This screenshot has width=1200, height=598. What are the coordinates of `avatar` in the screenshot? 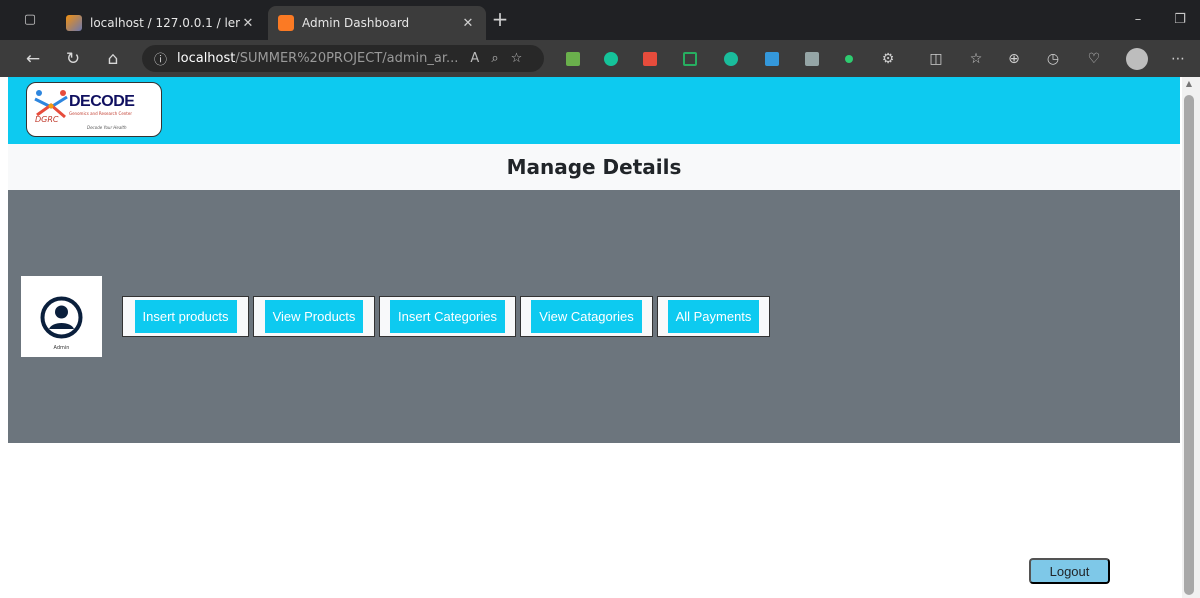 It's located at (61, 317).